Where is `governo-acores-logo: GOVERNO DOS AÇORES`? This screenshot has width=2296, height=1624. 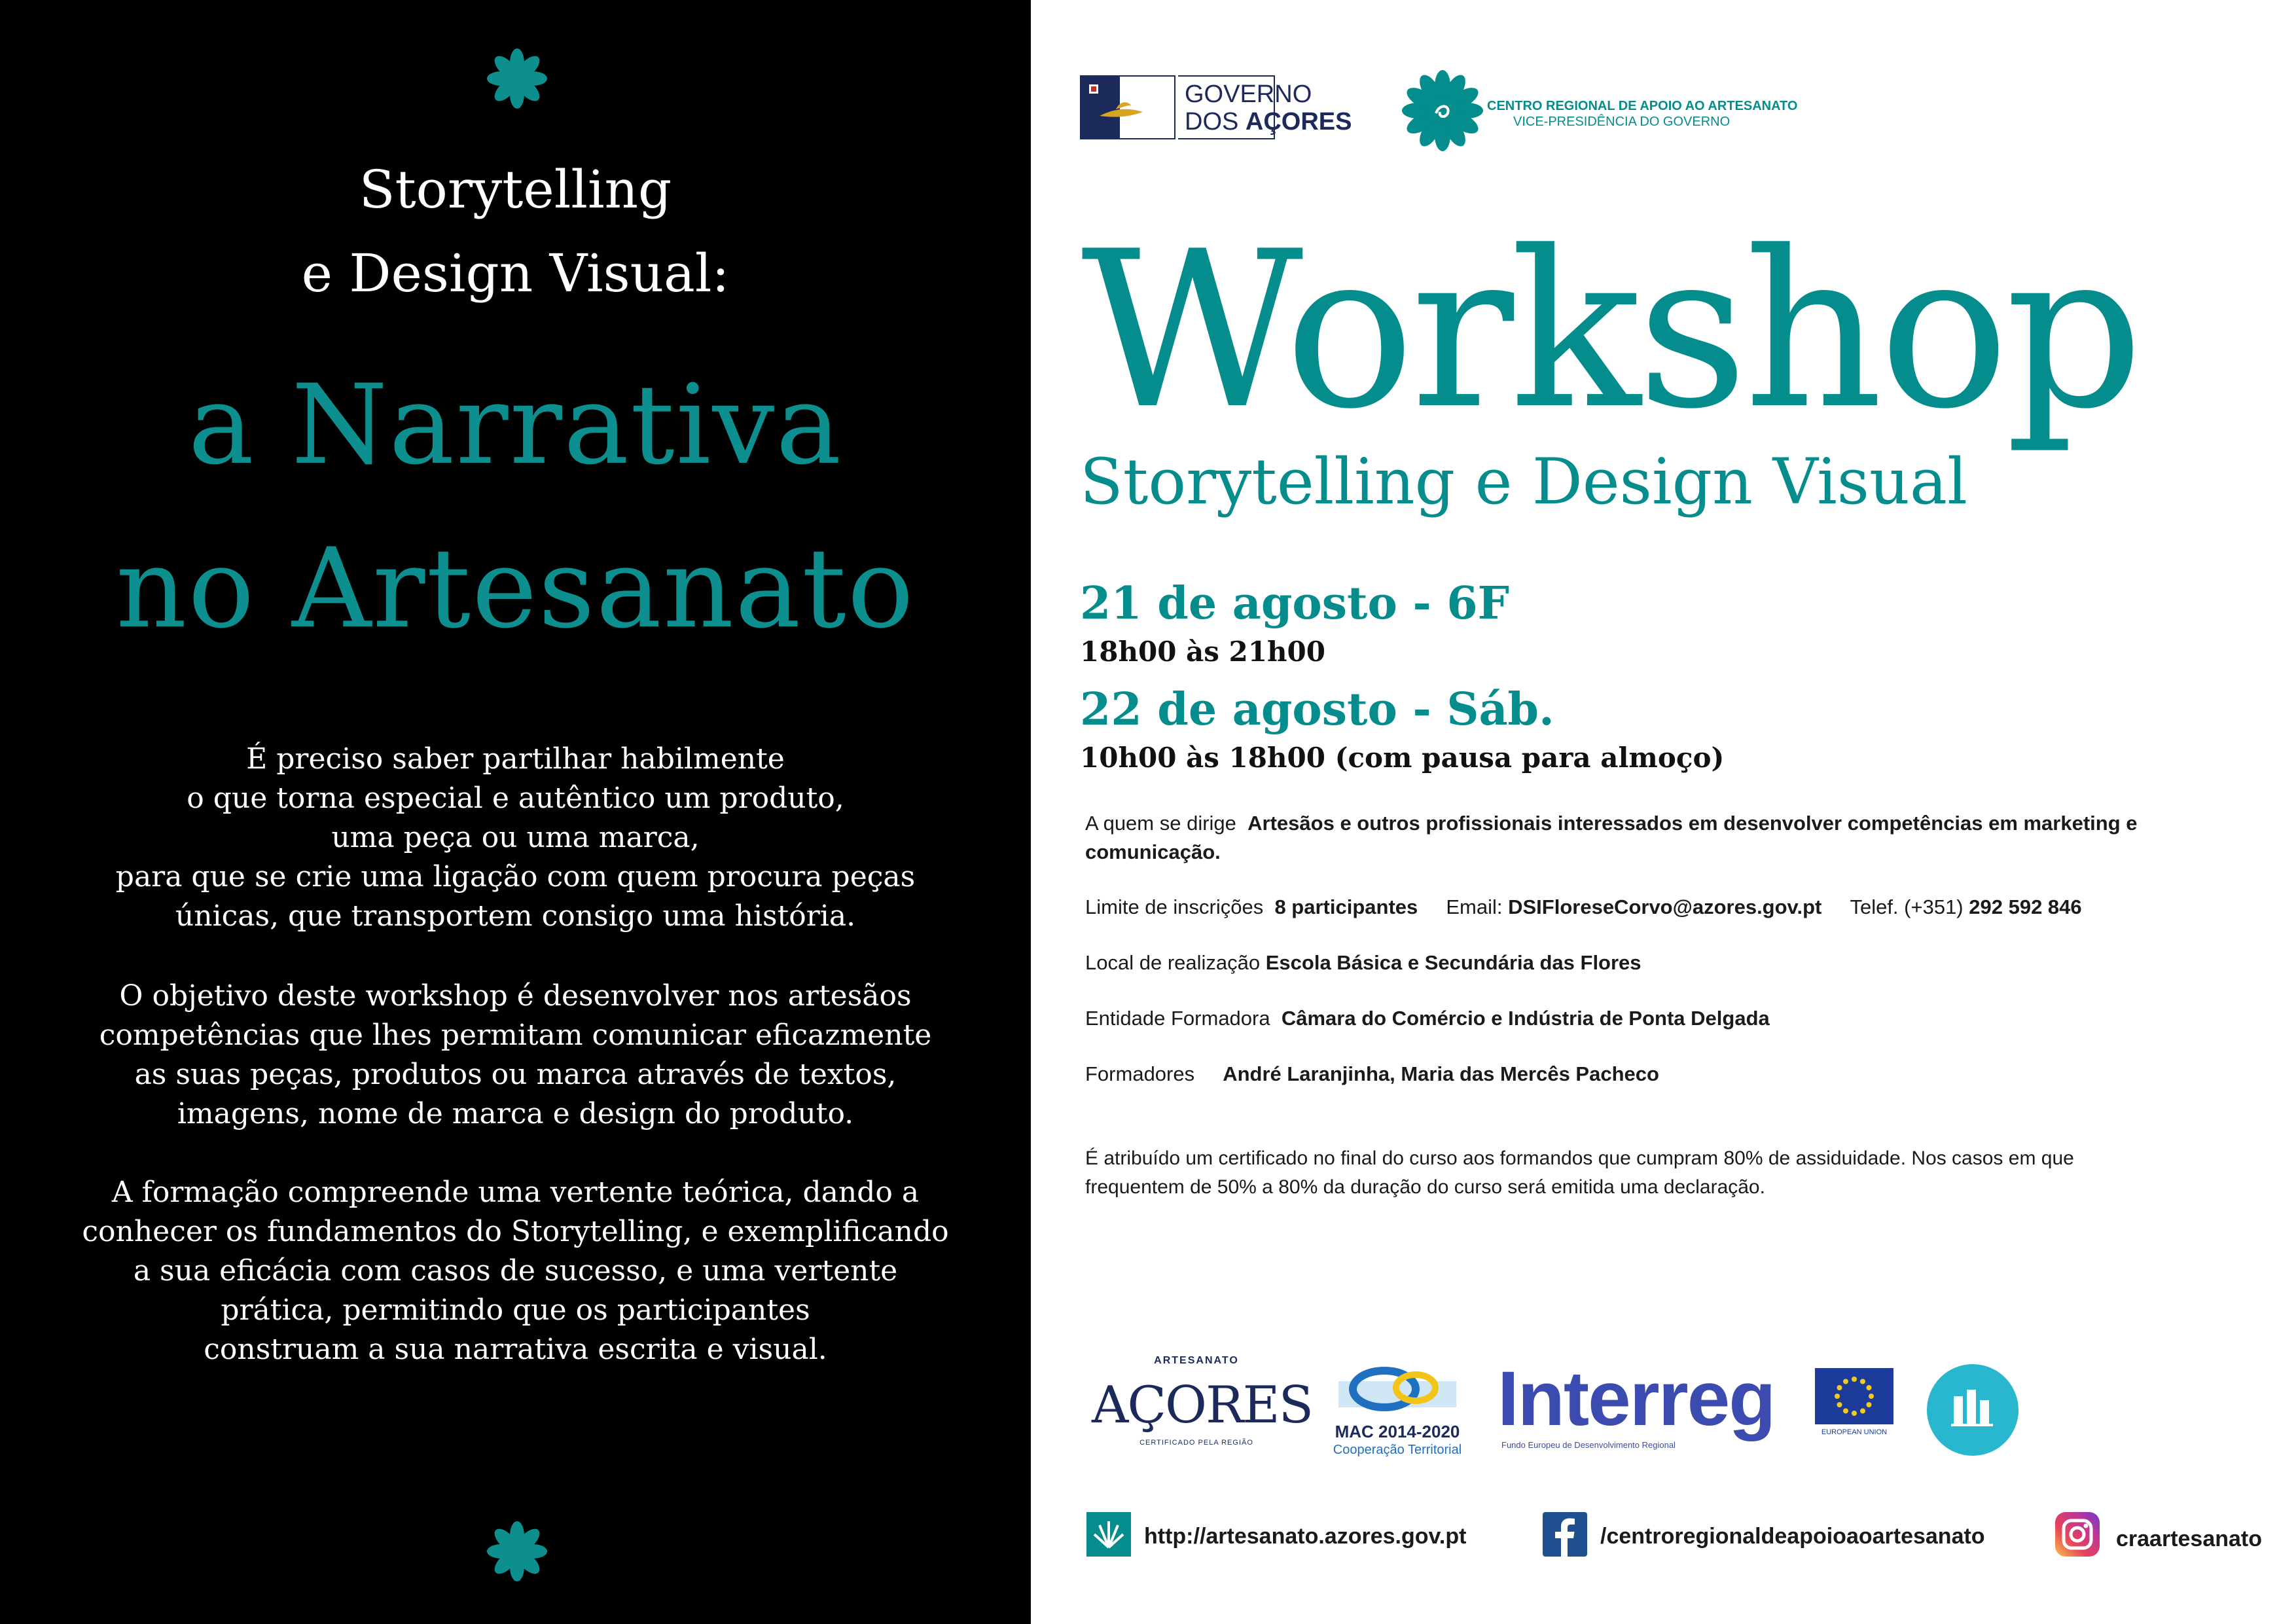 governo-acores-logo: GOVERNO DOS AÇORES is located at coordinates (1220, 108).